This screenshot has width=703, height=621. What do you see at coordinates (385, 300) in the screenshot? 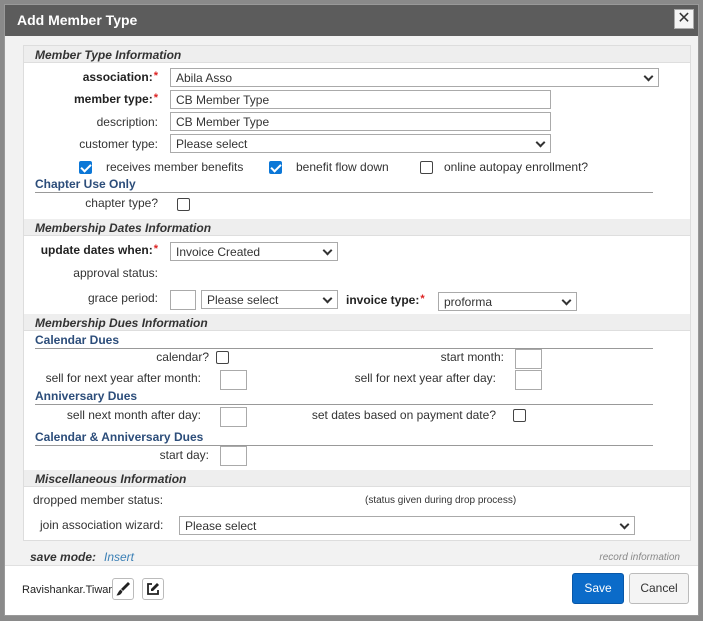
I see `invoice-type-label: invoice type:*` at bounding box center [385, 300].